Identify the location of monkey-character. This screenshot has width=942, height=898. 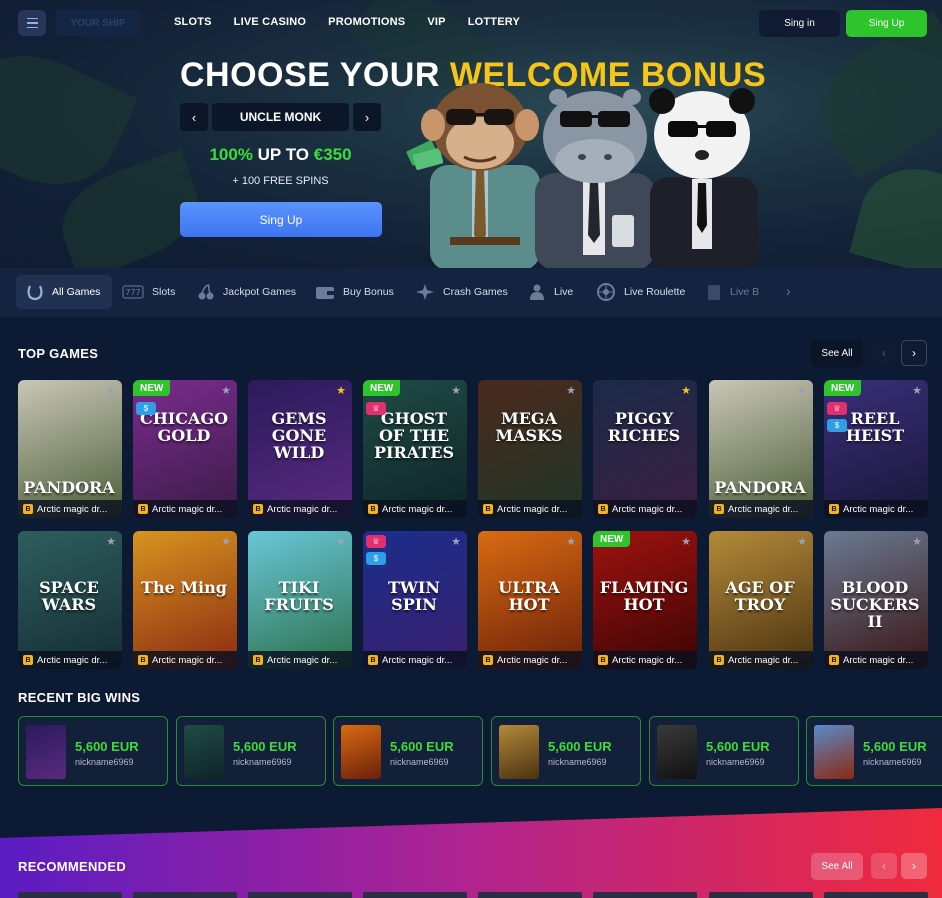
(480, 175).